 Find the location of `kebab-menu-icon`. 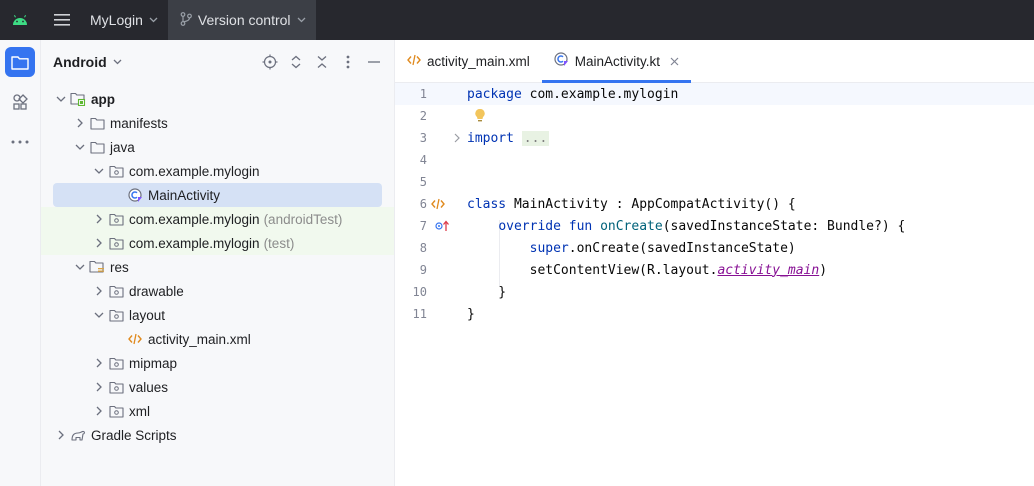

kebab-menu-icon is located at coordinates (348, 62).